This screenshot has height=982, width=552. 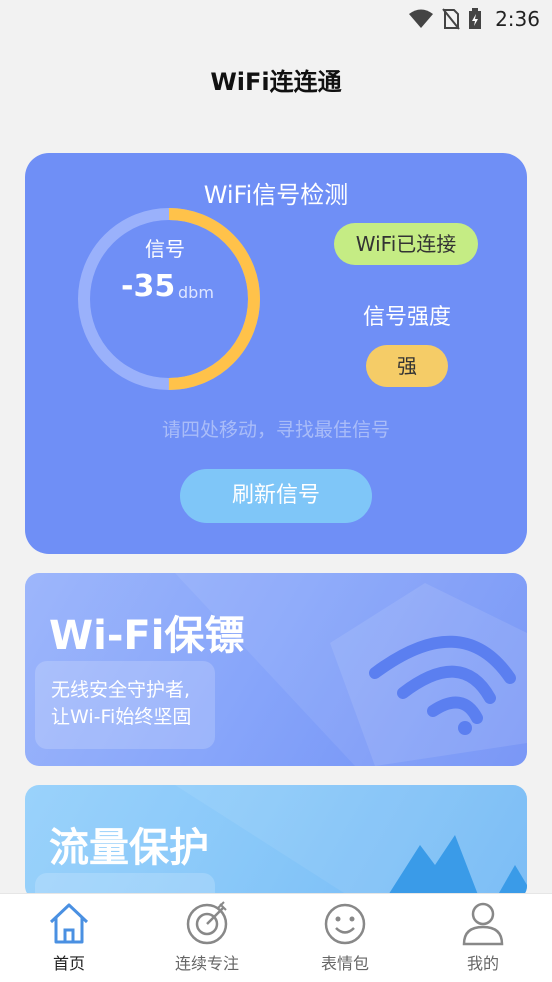 I want to click on status-bar: 2:36, so click(x=276, y=19).